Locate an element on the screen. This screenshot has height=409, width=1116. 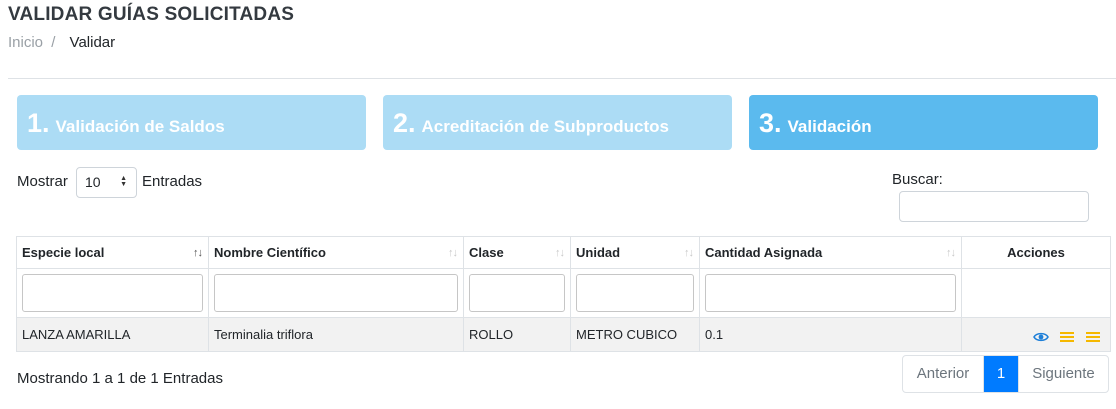
page-1-button: 1 is located at coordinates (1001, 374).